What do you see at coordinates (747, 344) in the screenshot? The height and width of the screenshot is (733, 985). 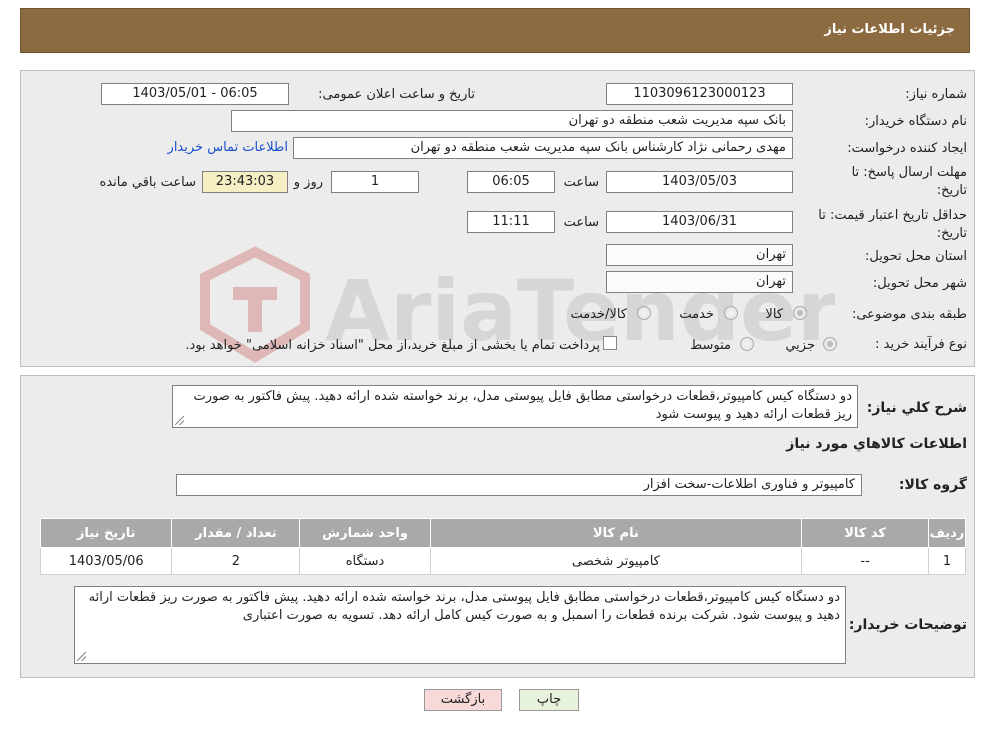 I see `purchase-radio-medium` at bounding box center [747, 344].